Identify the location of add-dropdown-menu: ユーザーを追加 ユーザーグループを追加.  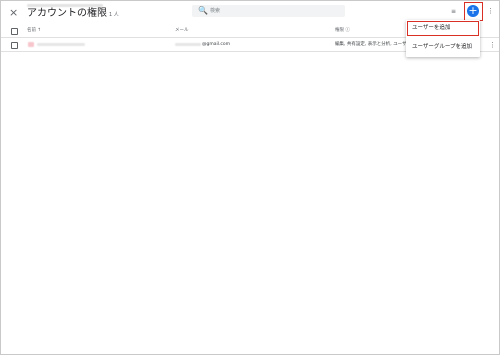
(443, 38).